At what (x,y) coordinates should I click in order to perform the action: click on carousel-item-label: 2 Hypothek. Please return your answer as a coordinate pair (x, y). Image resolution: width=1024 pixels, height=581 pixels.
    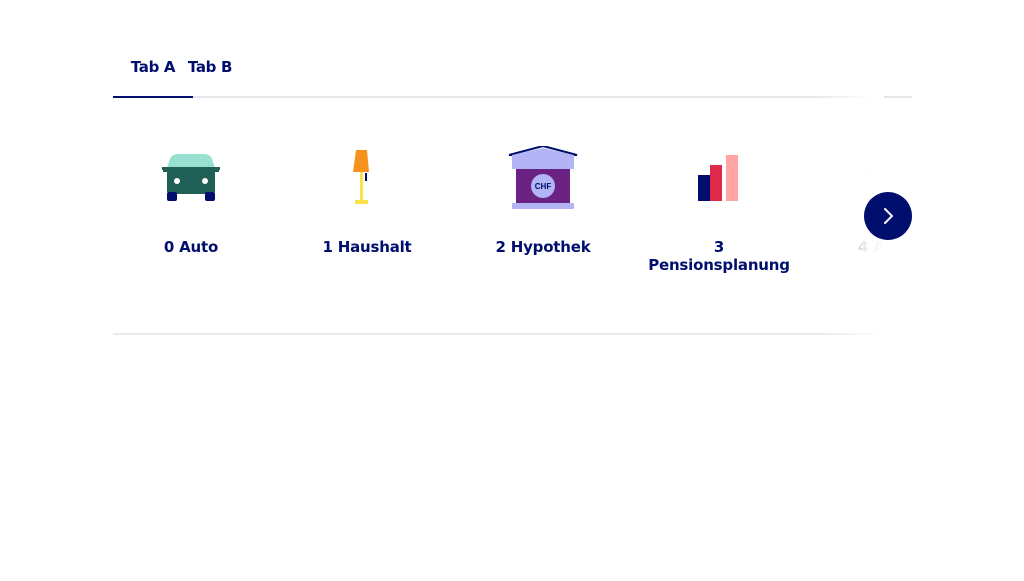
    Looking at the image, I should click on (543, 247).